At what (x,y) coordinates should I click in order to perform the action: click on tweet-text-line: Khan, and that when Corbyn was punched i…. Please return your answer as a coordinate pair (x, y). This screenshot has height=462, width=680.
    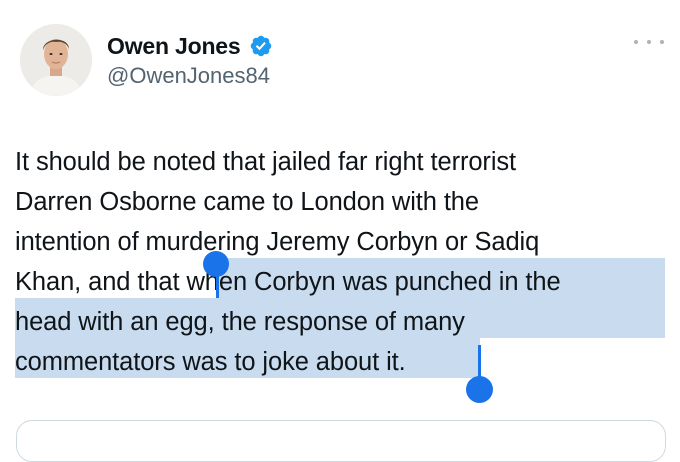
    Looking at the image, I should click on (288, 282).